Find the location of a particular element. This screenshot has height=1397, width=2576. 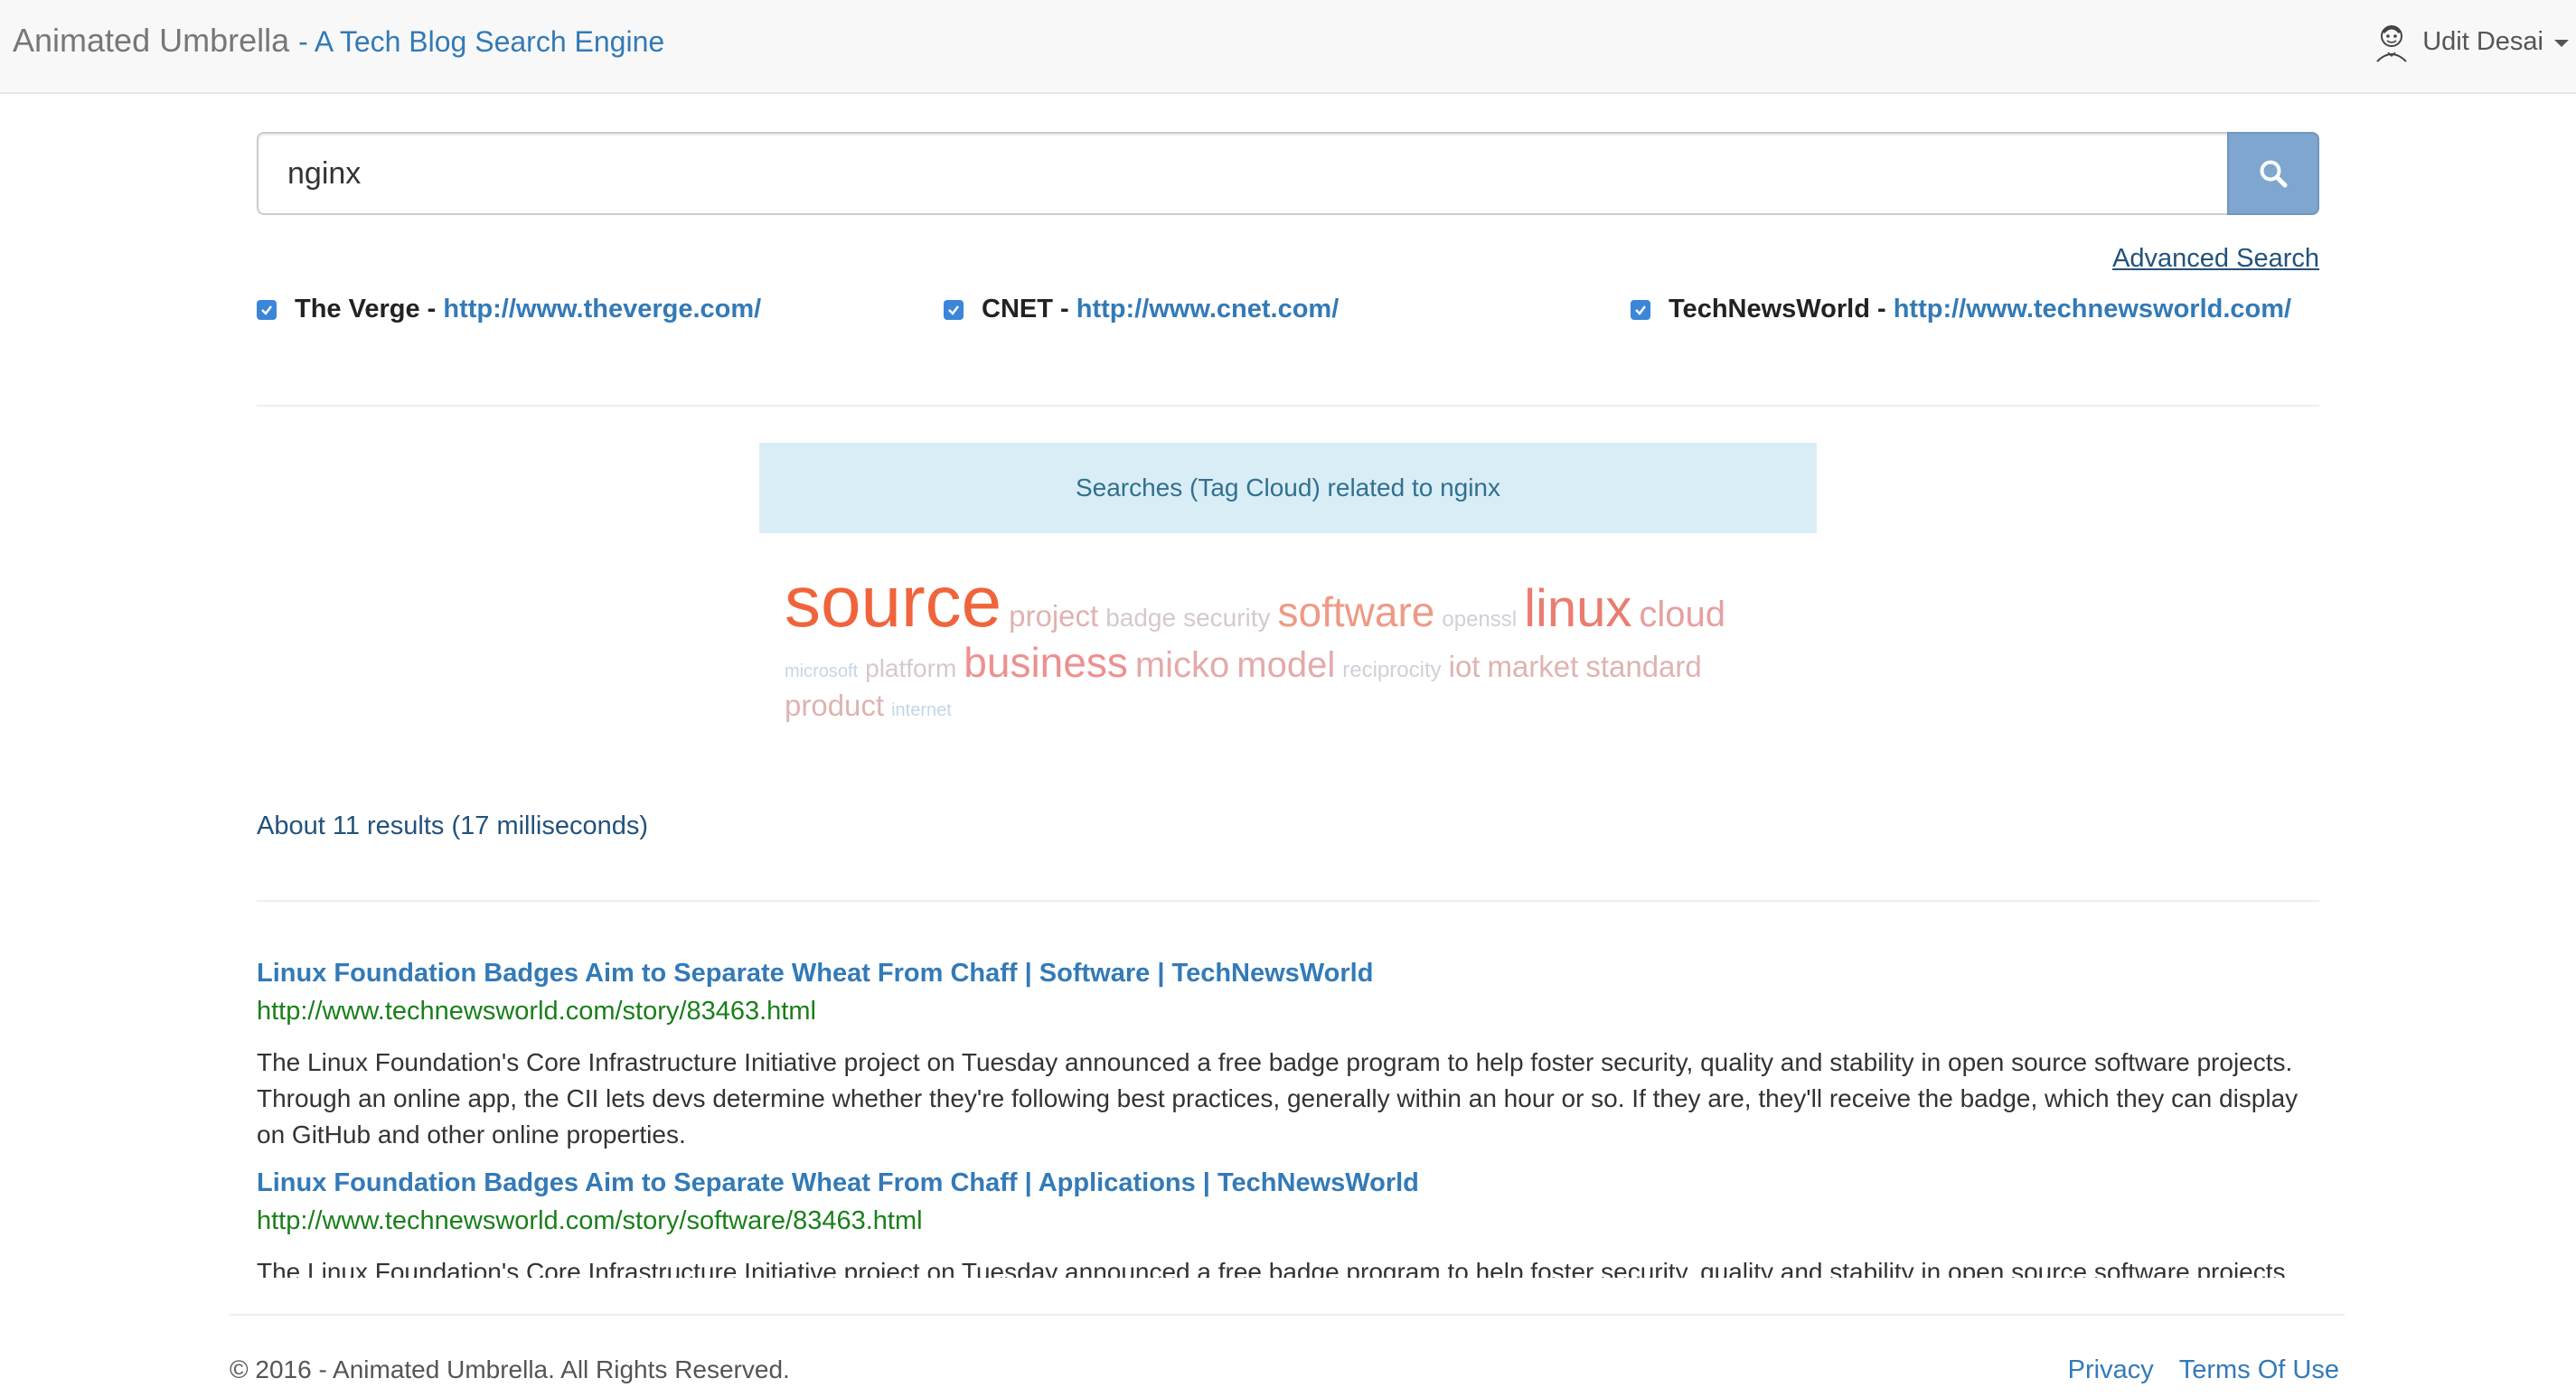

tag-cloud-line: product internet is located at coordinates (1304, 711).